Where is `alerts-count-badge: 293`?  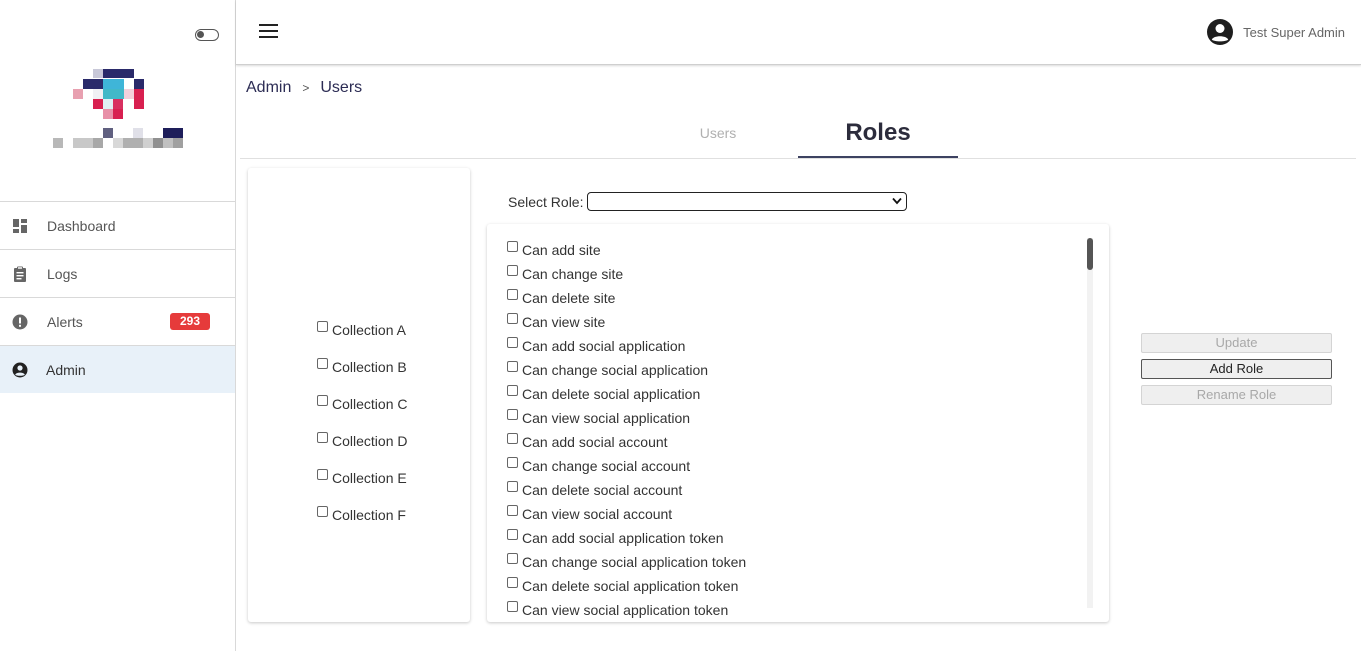 alerts-count-badge: 293 is located at coordinates (190, 321).